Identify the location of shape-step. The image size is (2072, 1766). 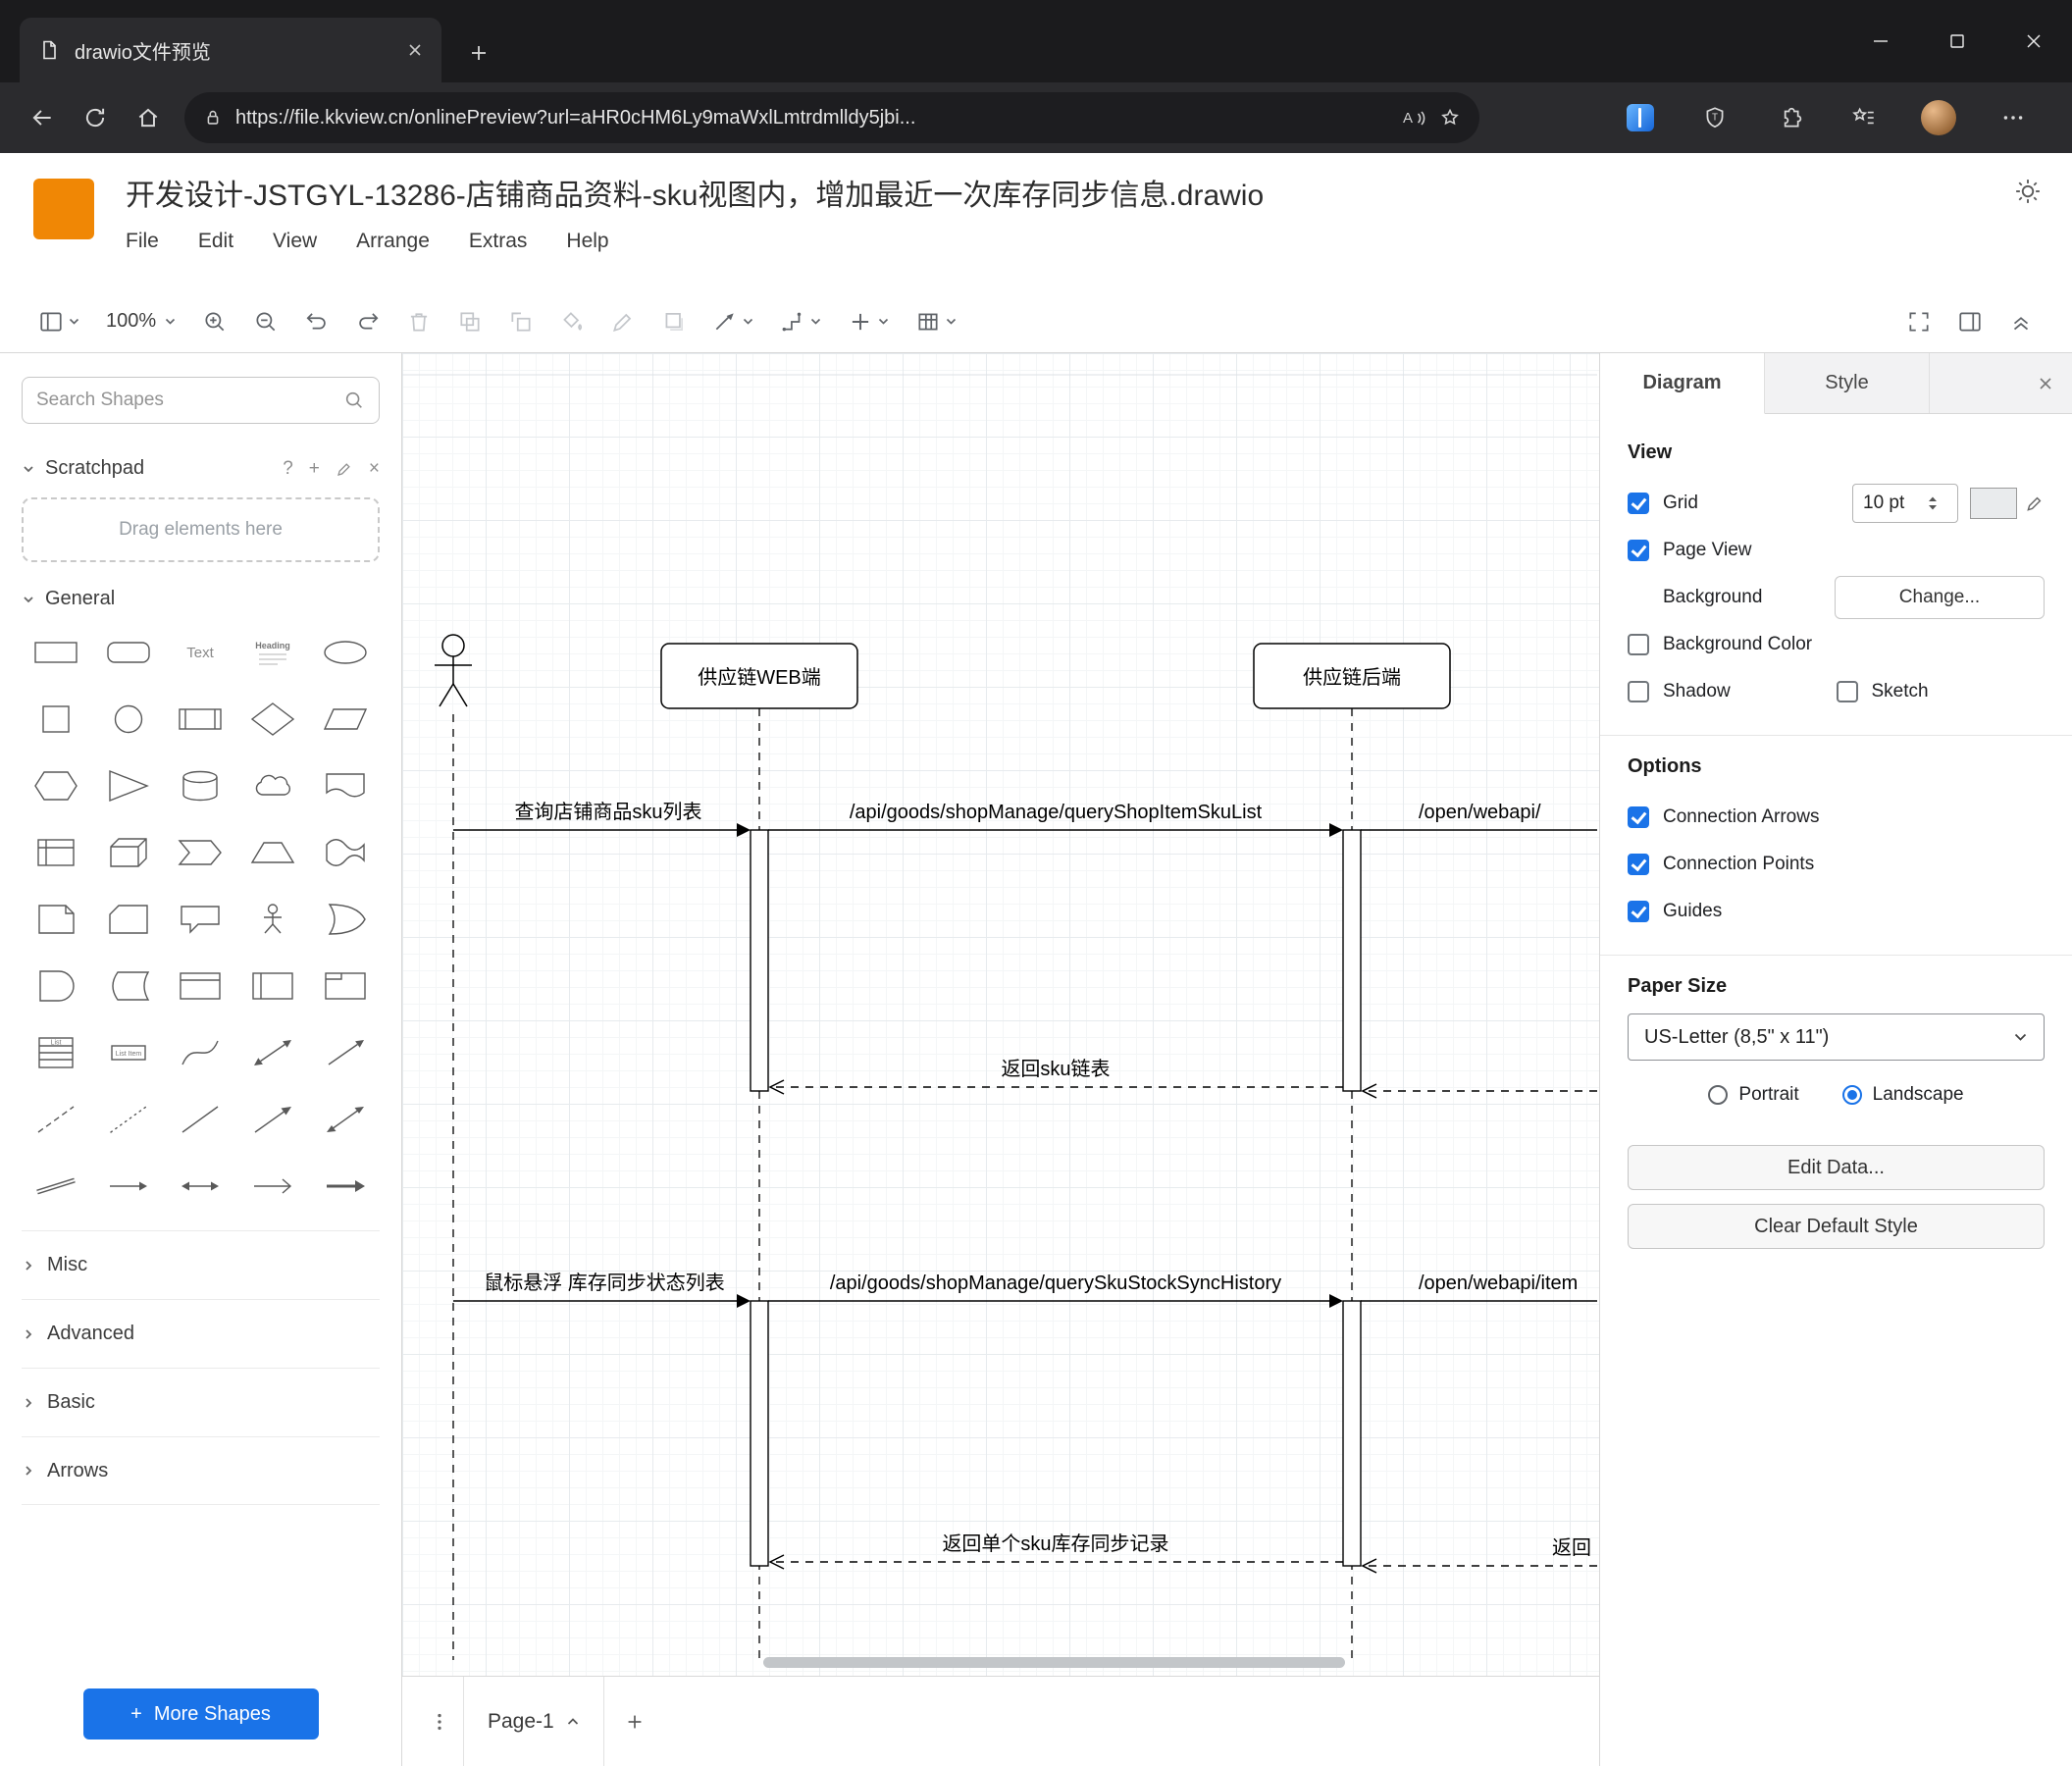
(201, 852).